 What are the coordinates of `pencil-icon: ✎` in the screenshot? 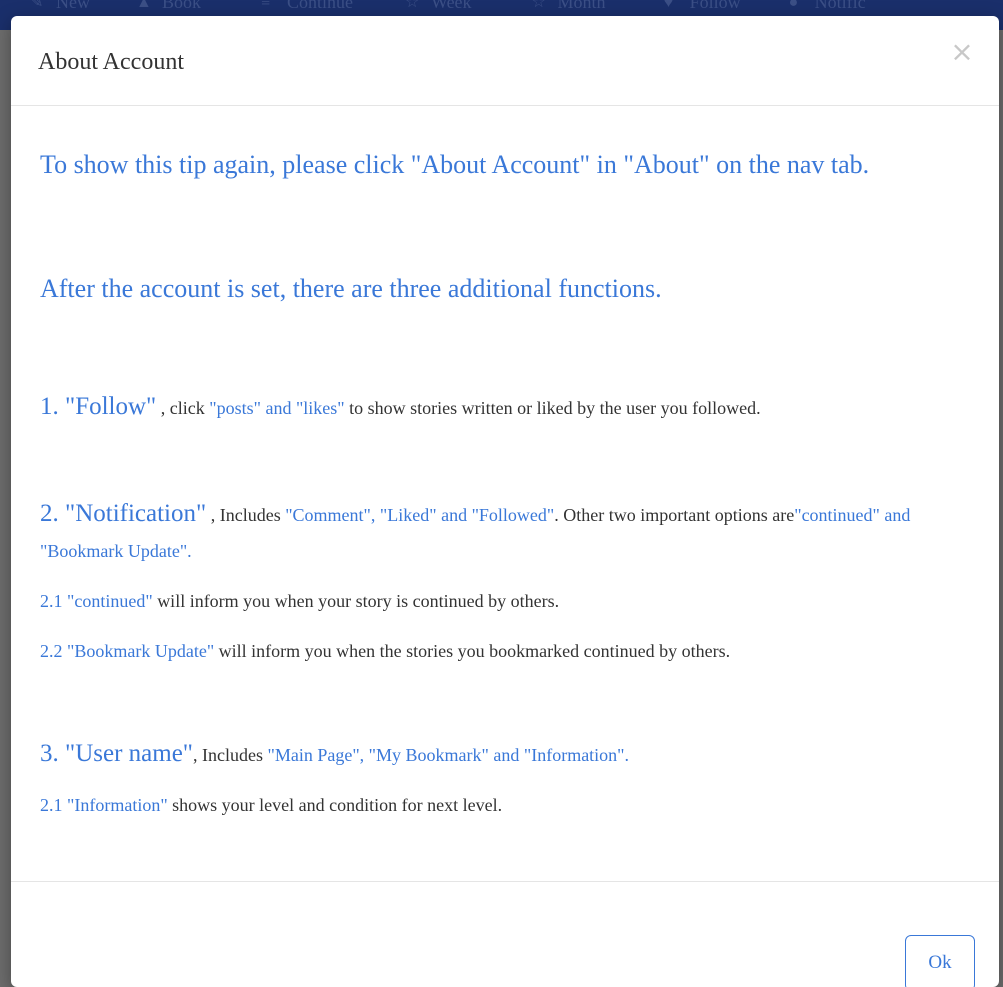 It's located at (37, 5).